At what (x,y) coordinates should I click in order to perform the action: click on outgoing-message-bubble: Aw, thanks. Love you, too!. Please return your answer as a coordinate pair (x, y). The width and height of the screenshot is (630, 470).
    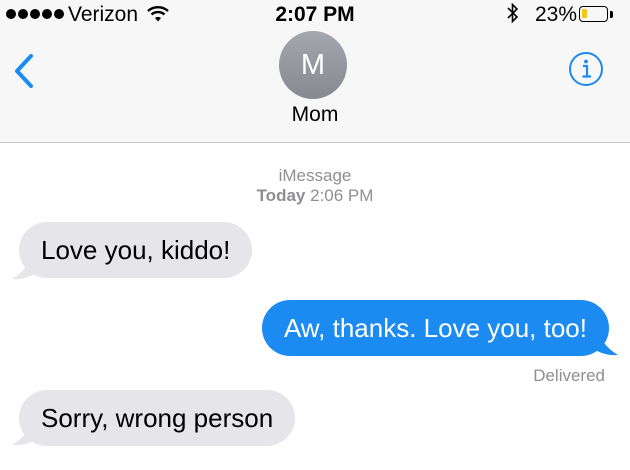
    Looking at the image, I should click on (435, 328).